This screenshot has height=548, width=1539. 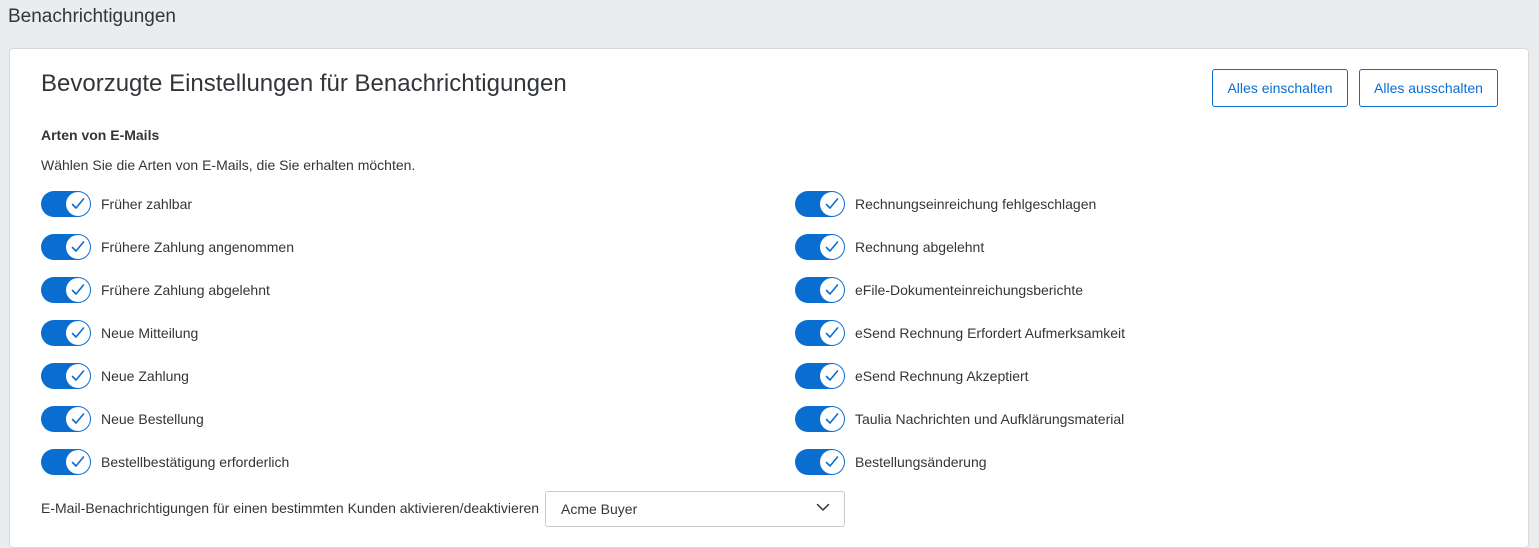 I want to click on toggle-row: Bestellbestätigung erforderlich, so click(x=165, y=462).